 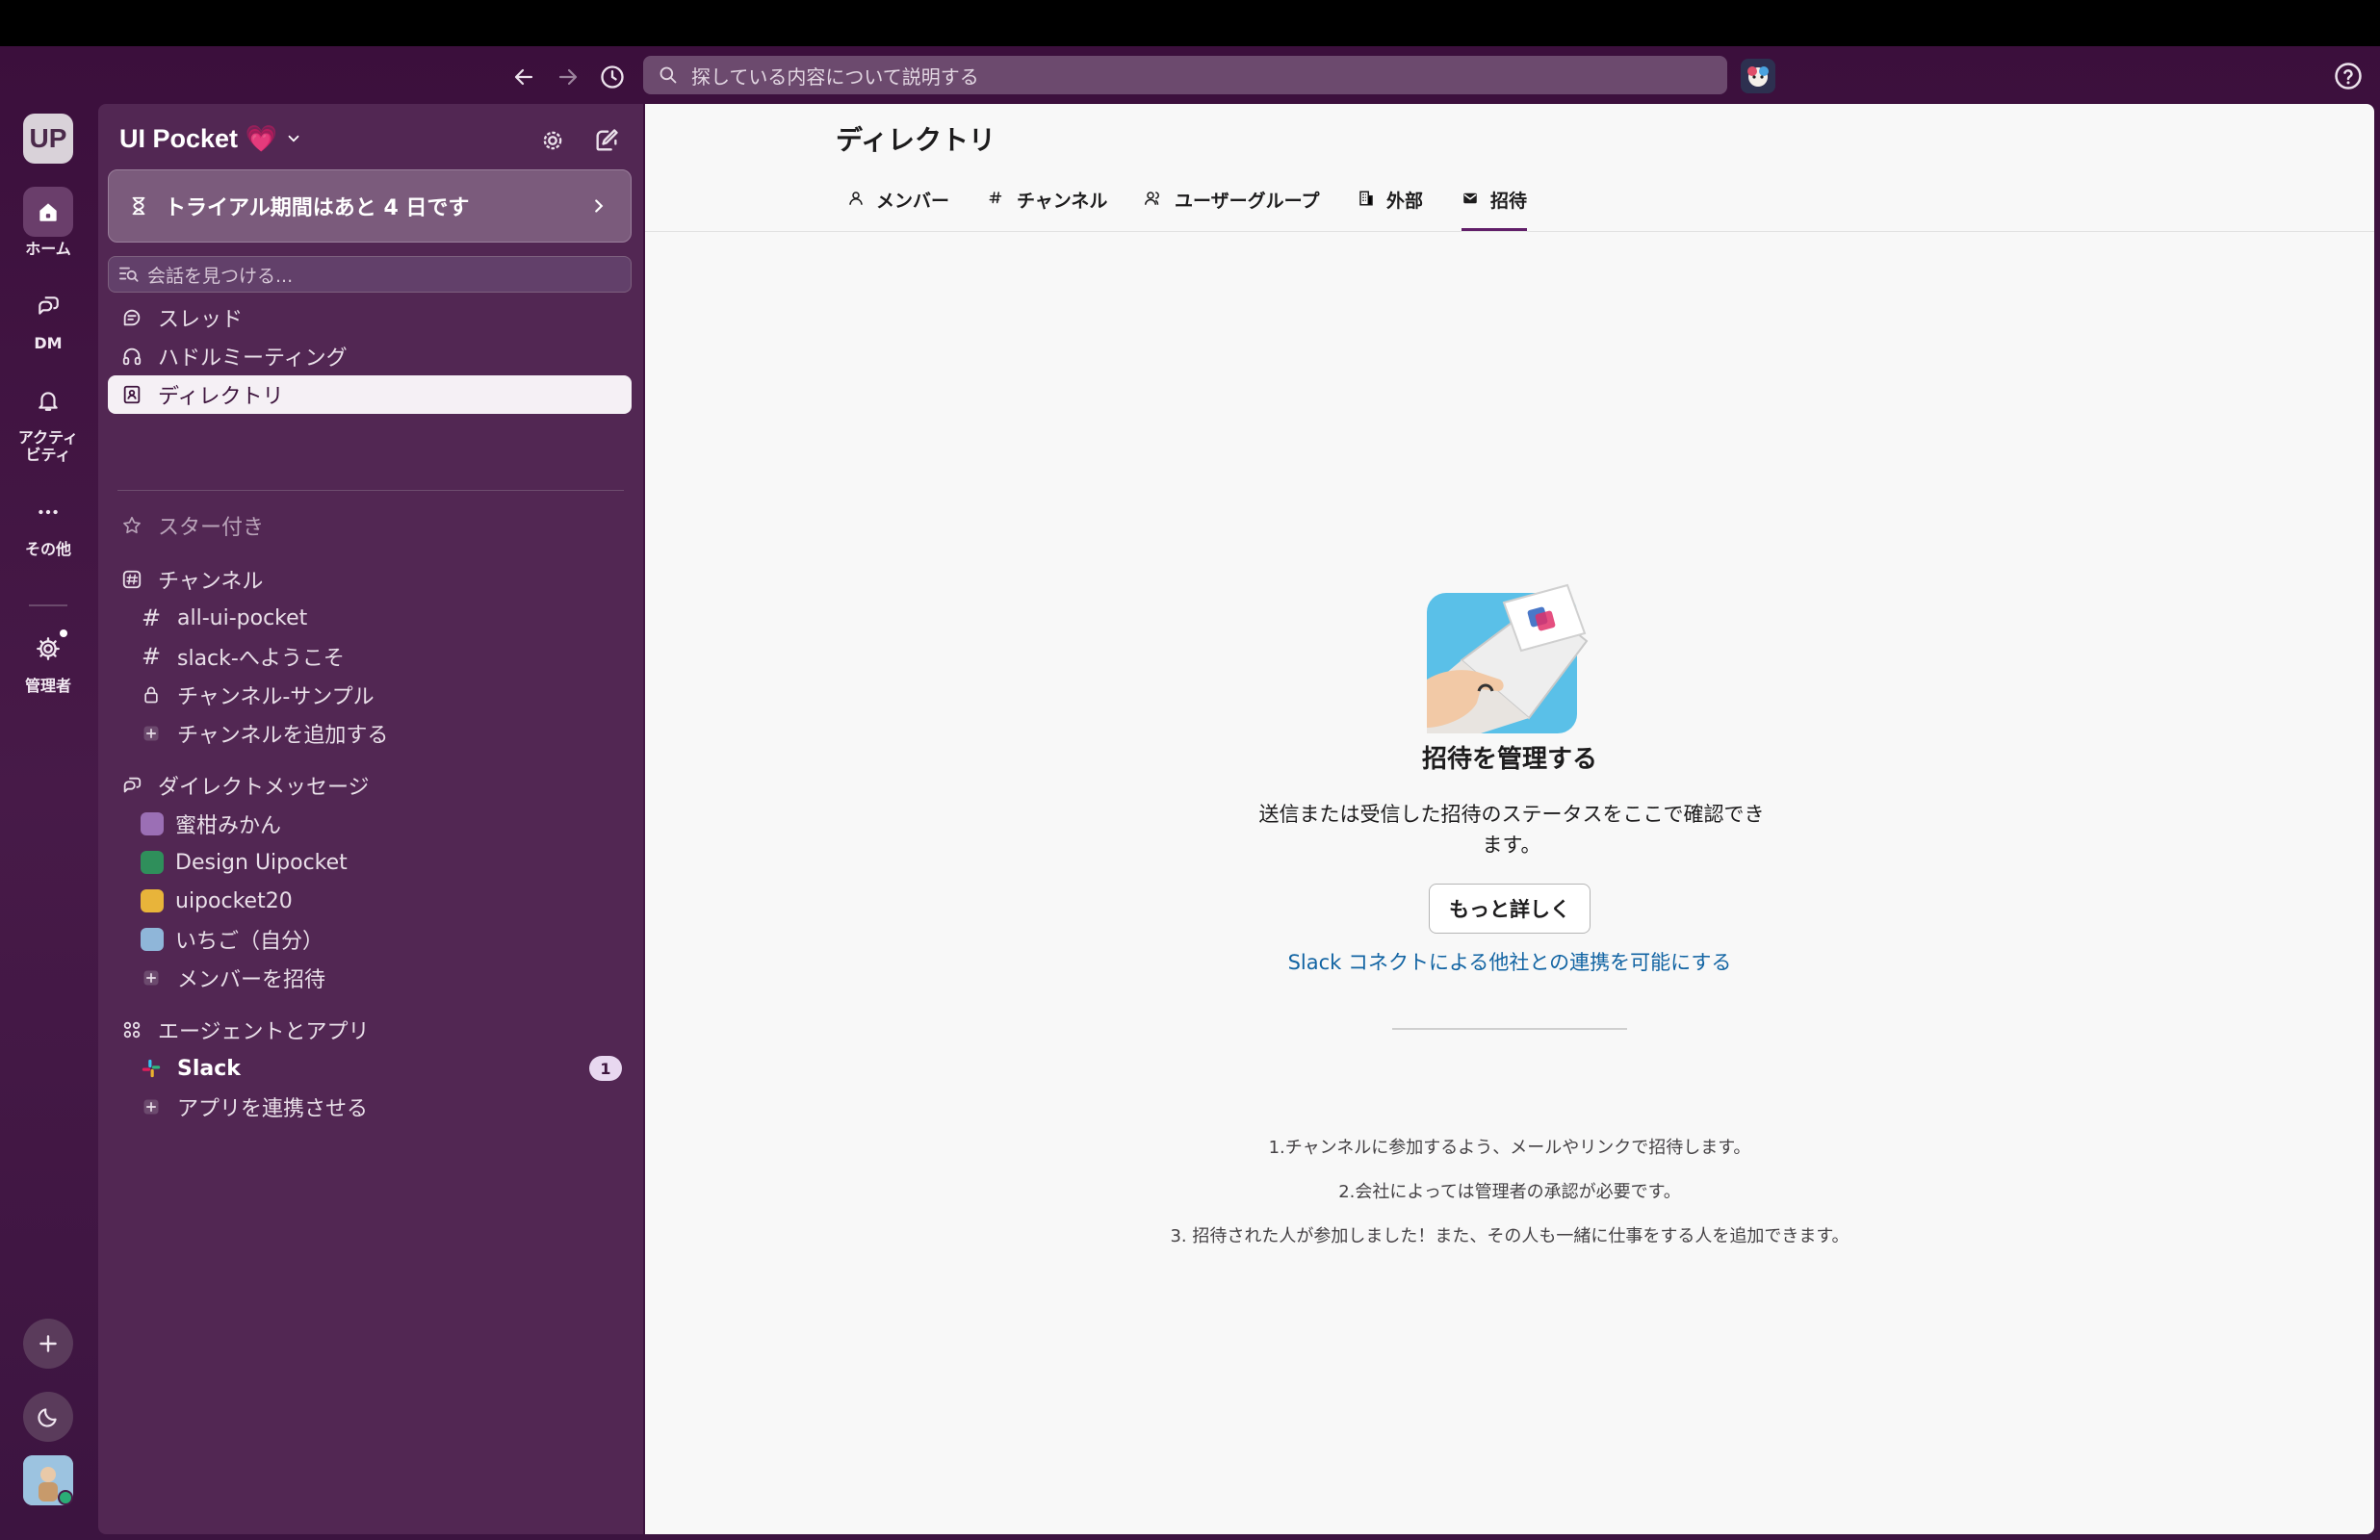 What do you see at coordinates (152, 1068) in the screenshot?
I see `slack-logo-icon` at bounding box center [152, 1068].